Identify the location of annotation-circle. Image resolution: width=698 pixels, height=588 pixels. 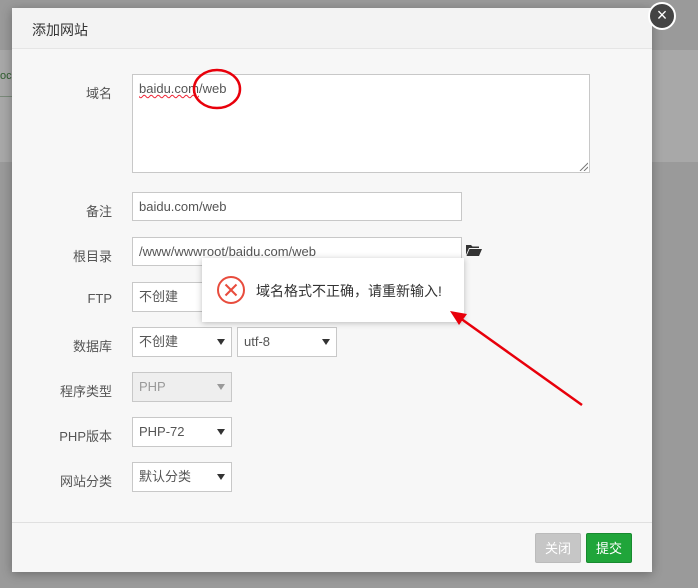
(217, 89).